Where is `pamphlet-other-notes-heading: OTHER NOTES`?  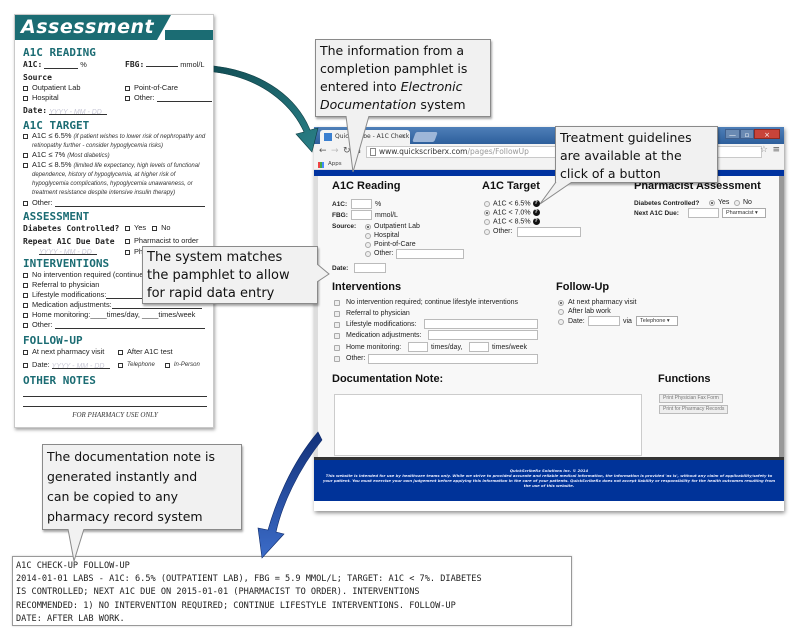 pamphlet-other-notes-heading: OTHER NOTES is located at coordinates (59, 380).